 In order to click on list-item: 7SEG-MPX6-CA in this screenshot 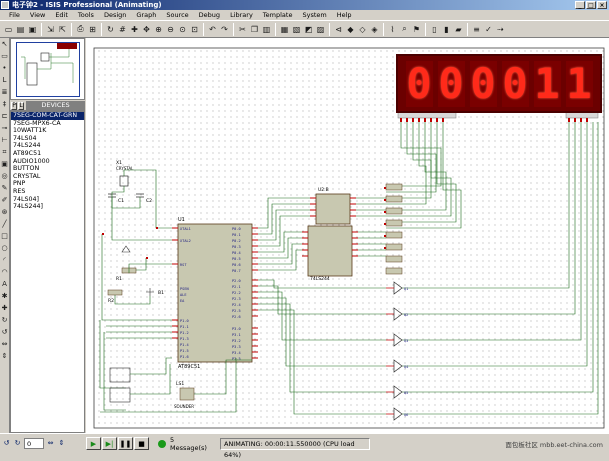, I will do `click(47, 124)`.